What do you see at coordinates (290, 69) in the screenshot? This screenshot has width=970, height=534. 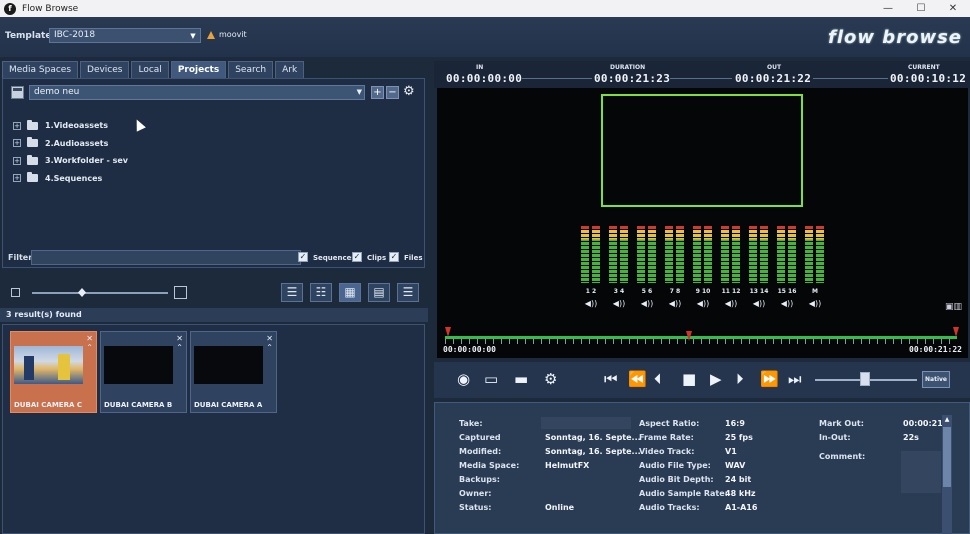 I see `tab-ark: Ark` at bounding box center [290, 69].